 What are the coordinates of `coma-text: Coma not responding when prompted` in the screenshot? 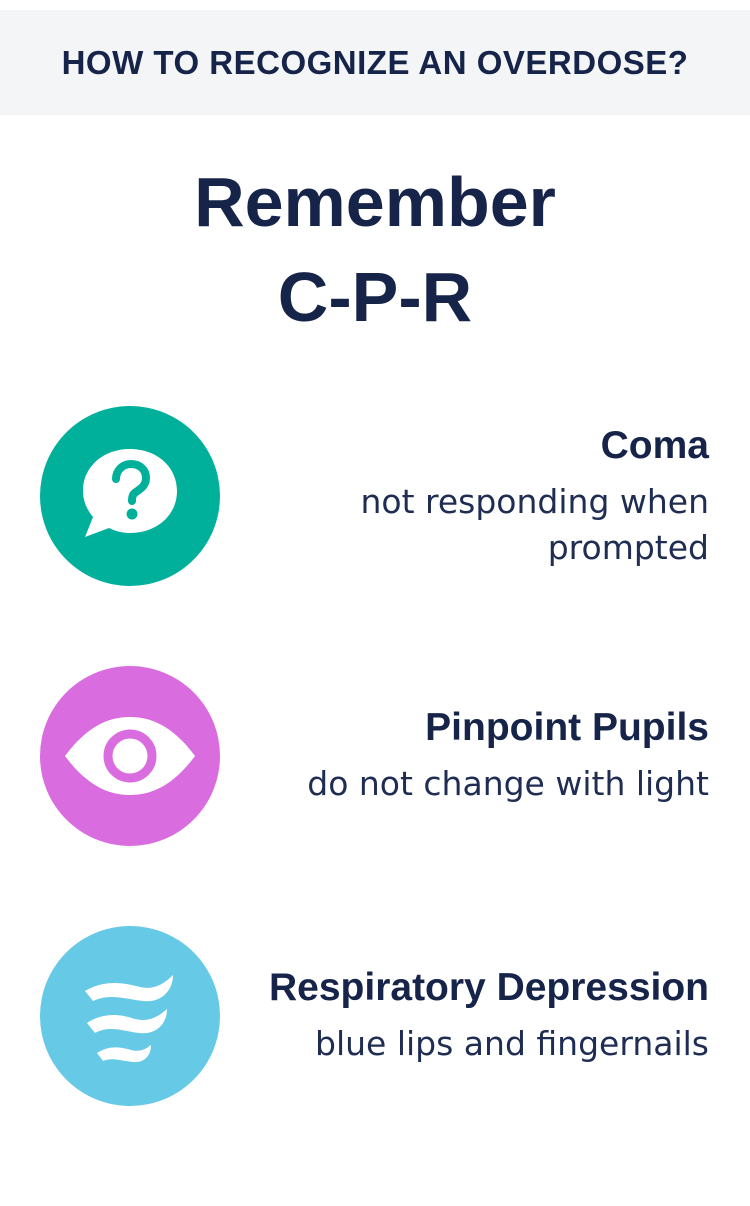 It's located at (474, 497).